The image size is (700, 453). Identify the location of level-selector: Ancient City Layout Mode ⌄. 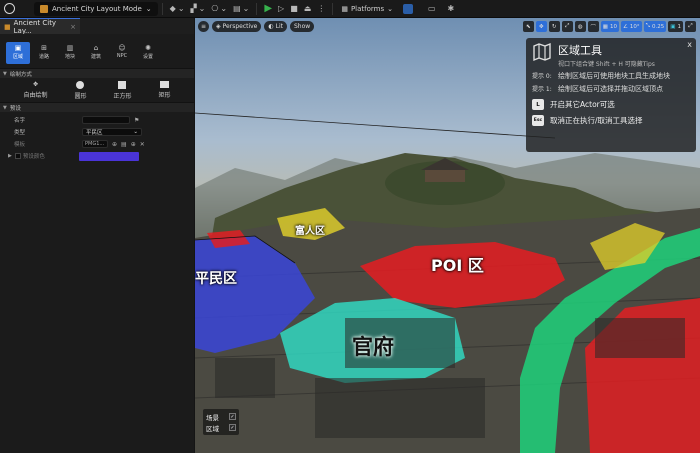
(96, 8).